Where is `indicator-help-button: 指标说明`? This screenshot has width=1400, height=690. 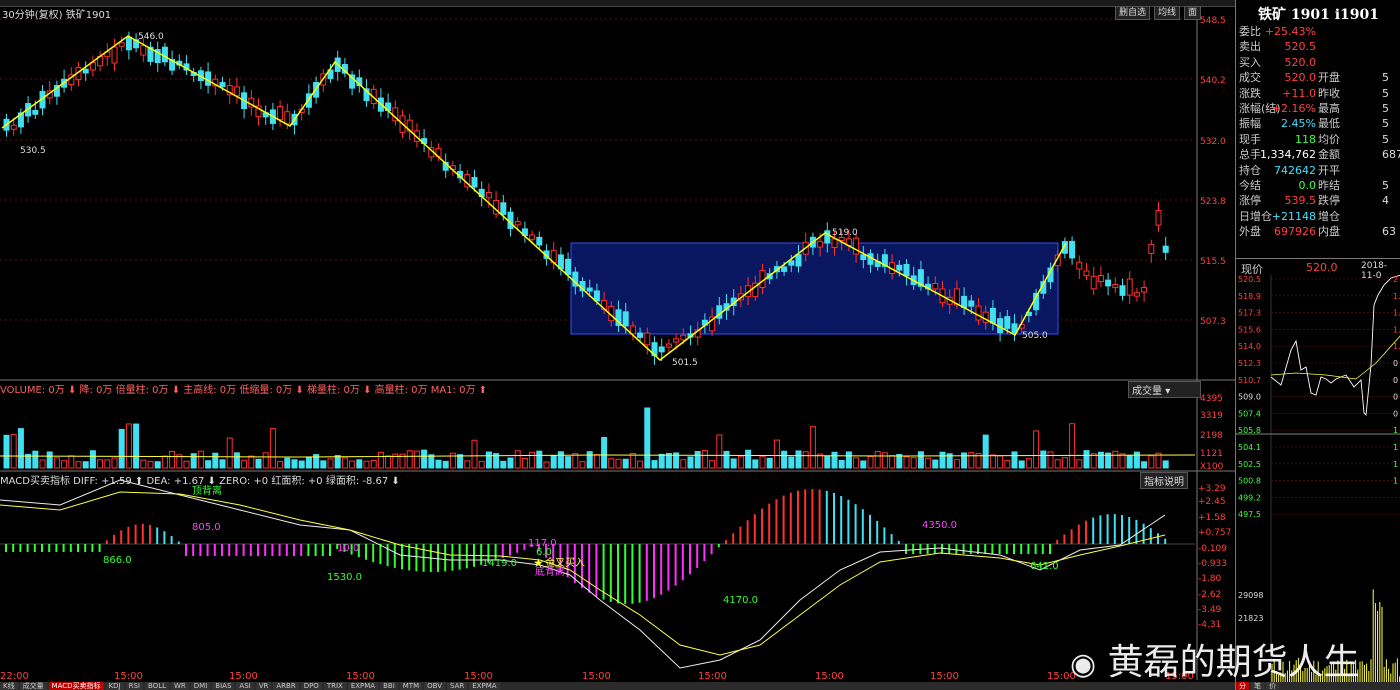
indicator-help-button: 指标说明 is located at coordinates (1164, 480).